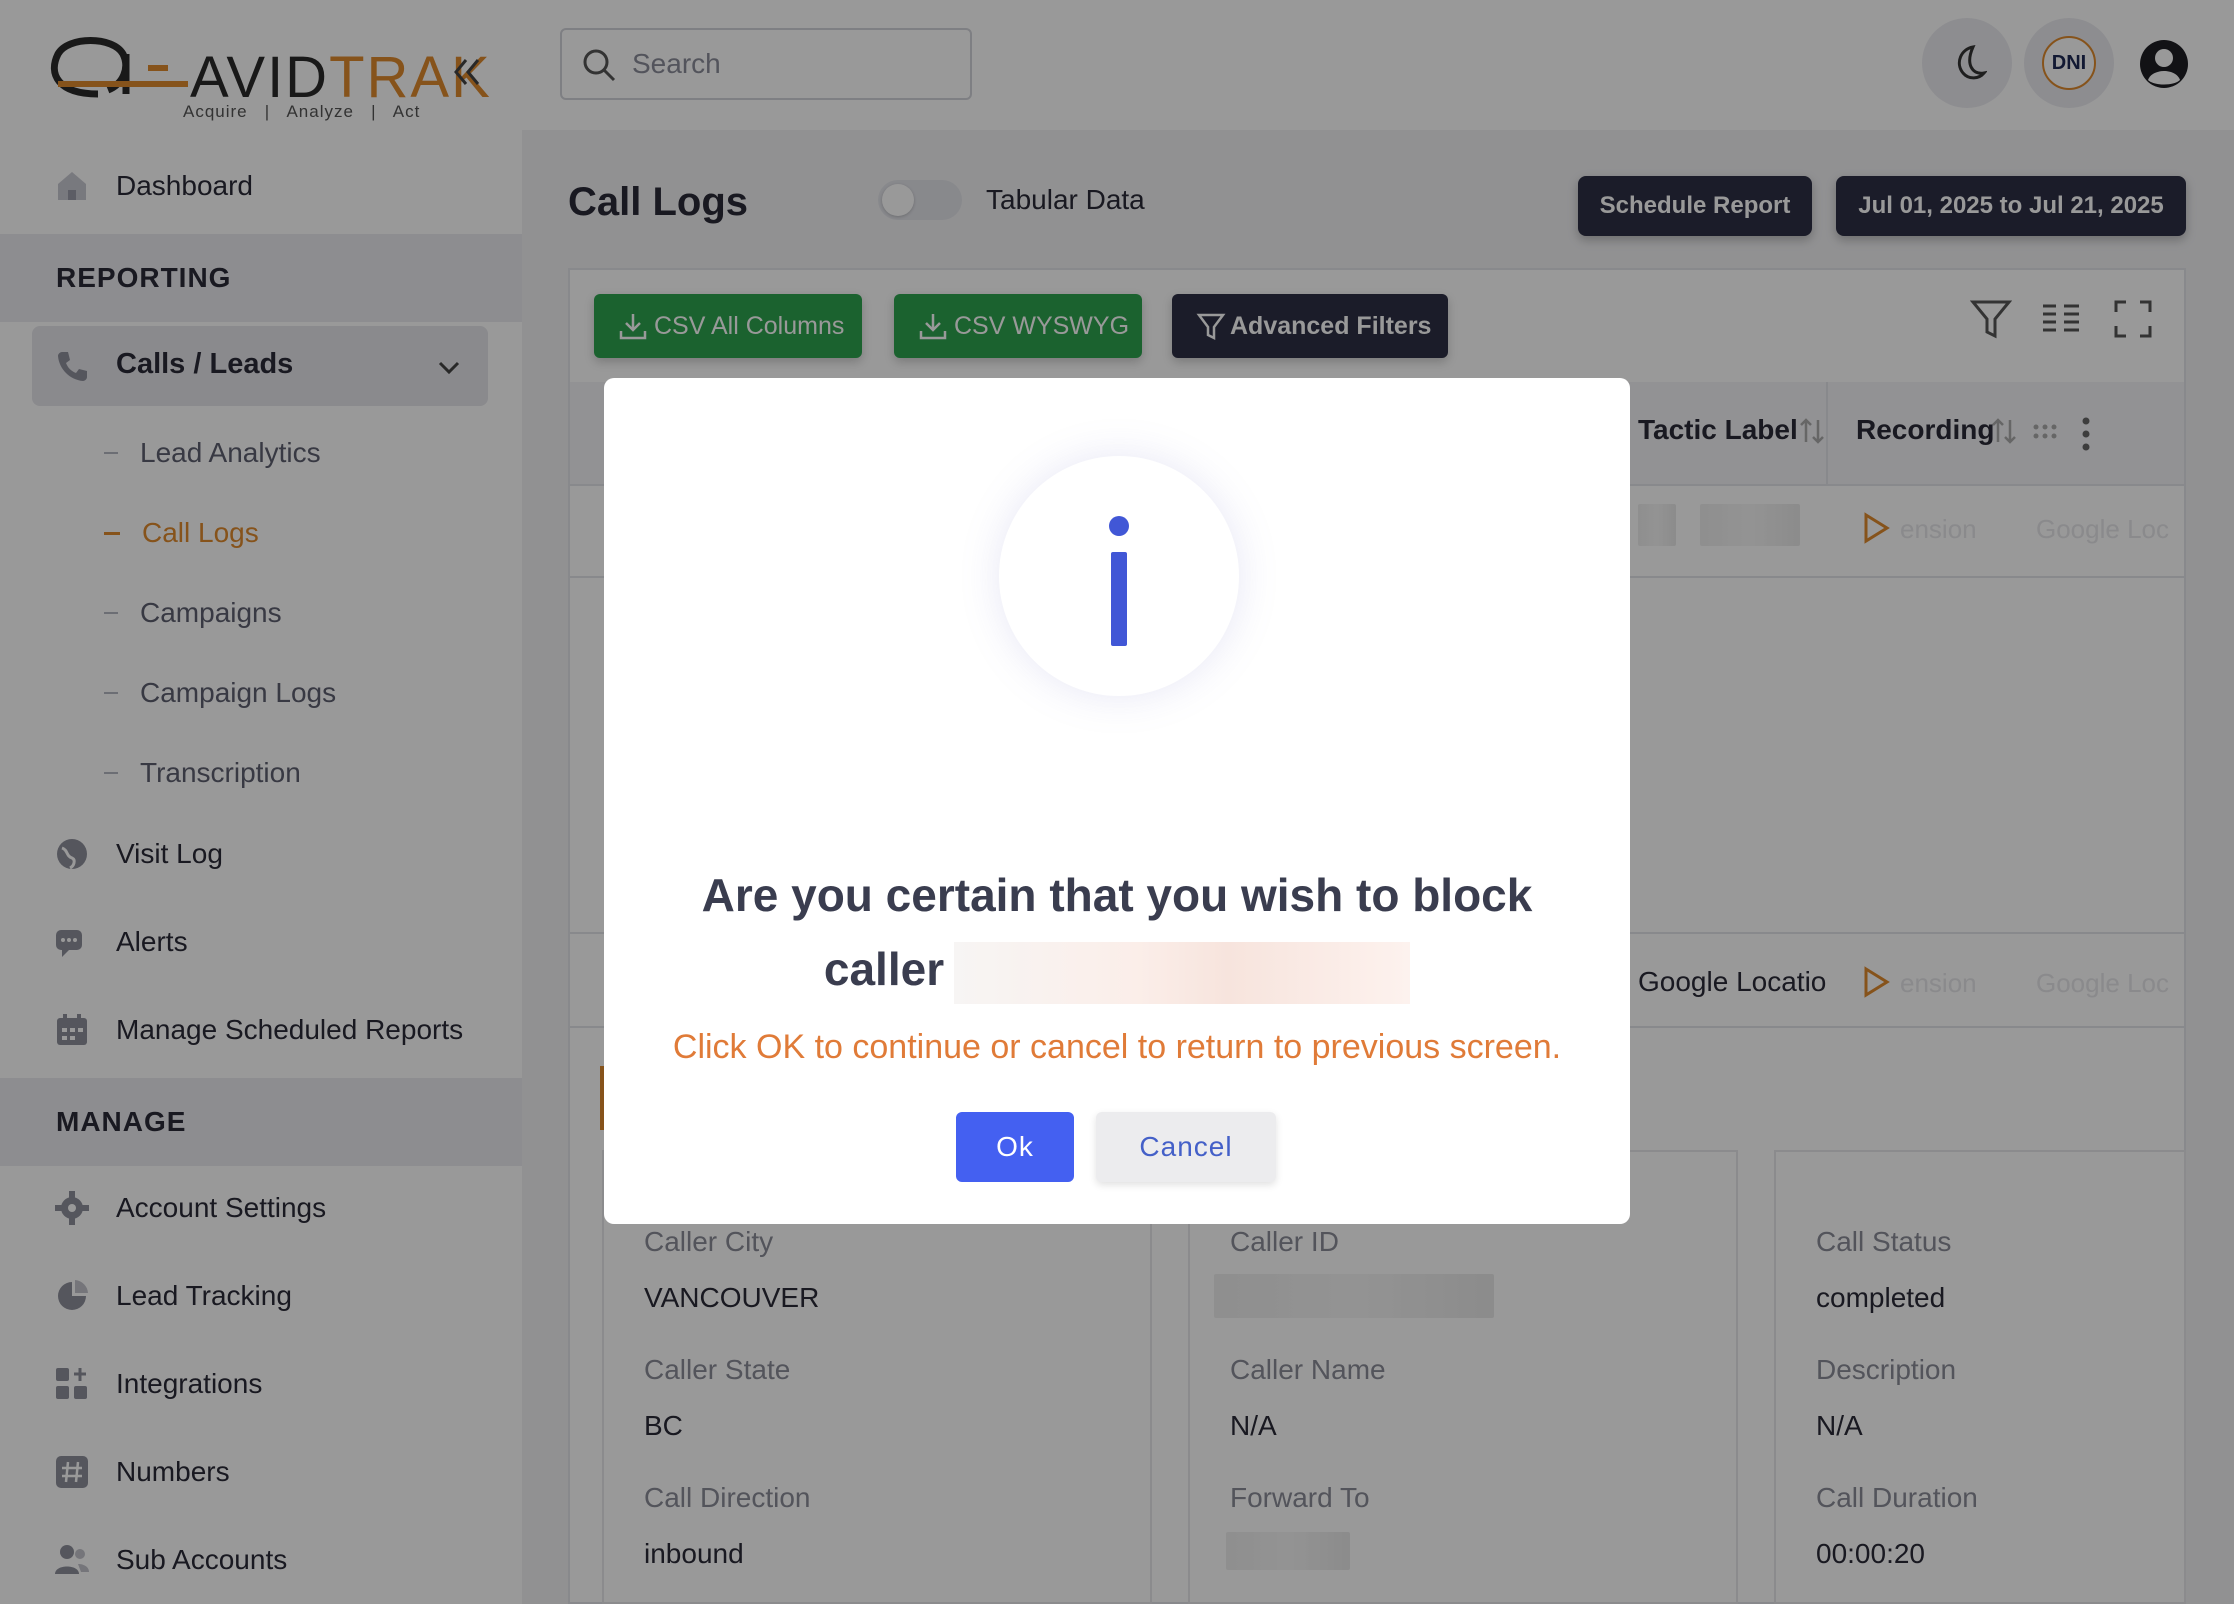 This screenshot has height=1604, width=2234. I want to click on redacted-caller-number, so click(1182, 972).